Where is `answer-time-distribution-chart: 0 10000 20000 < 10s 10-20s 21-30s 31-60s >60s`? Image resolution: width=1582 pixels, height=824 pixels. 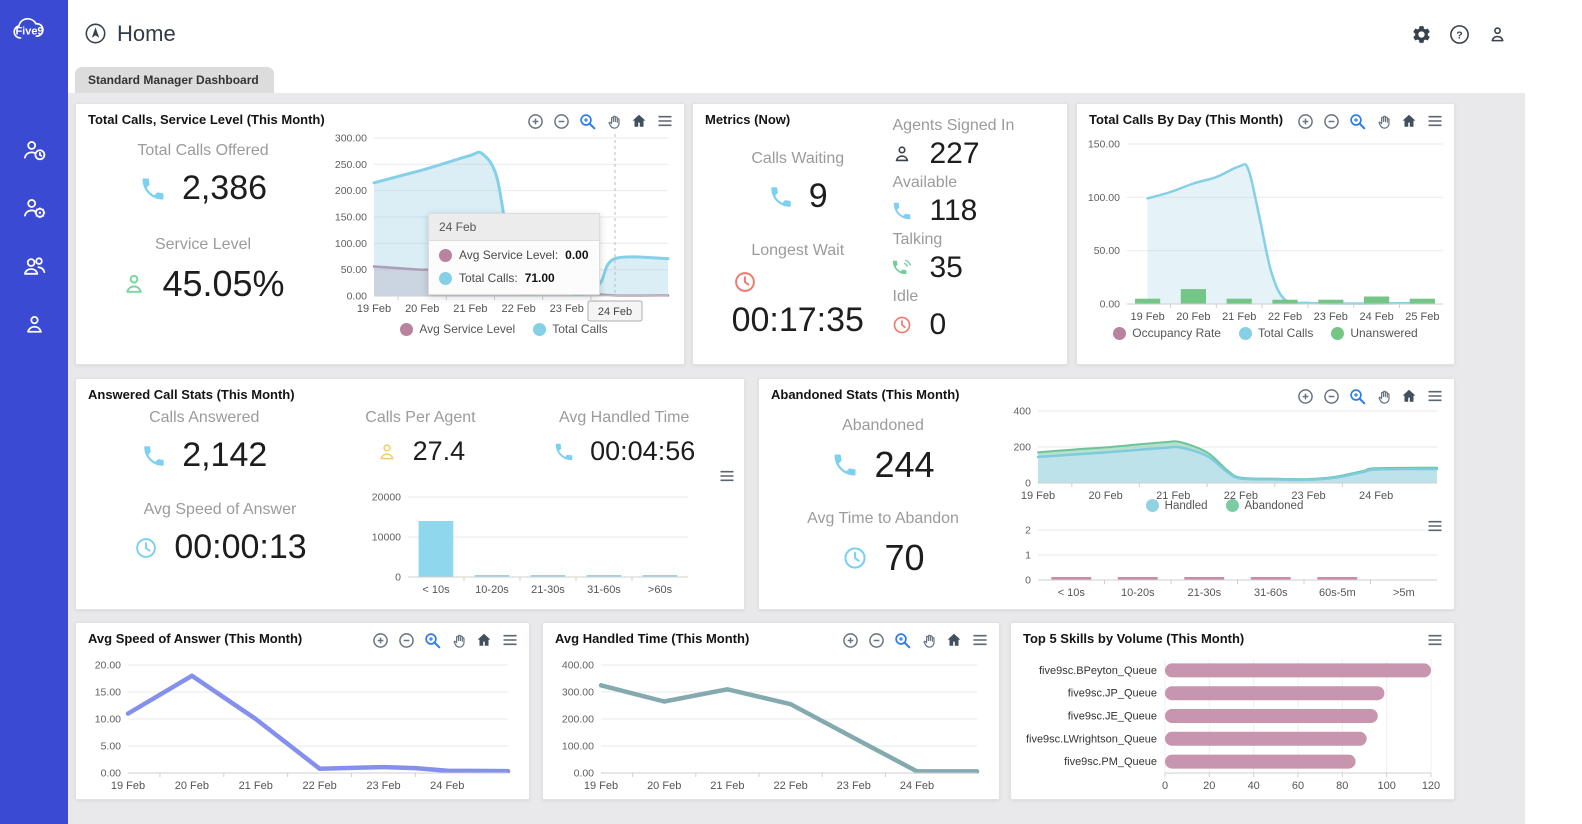 answer-time-distribution-chart: 0 10000 20000 < 10s 10-20s 21-30s 31-60s >60s is located at coordinates (529, 544).